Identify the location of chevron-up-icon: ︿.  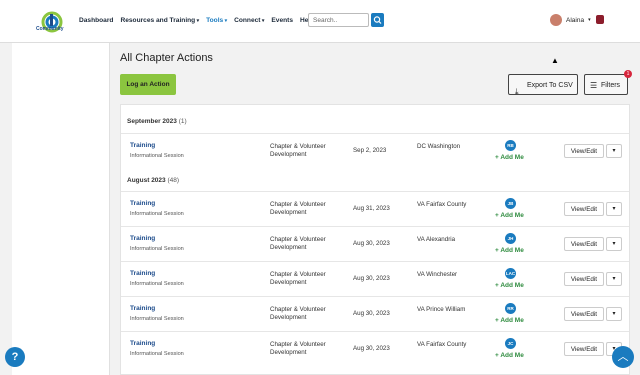
(623, 357).